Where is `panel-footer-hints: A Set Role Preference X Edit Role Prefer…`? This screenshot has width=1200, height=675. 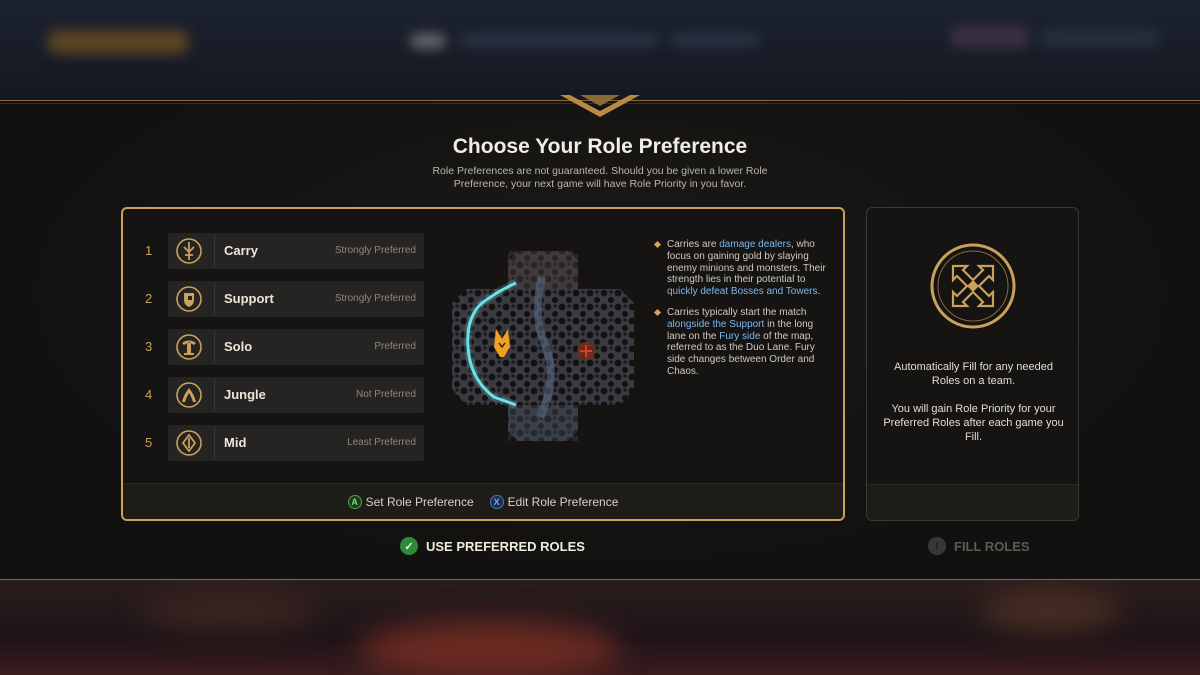 panel-footer-hints: A Set Role Preference X Edit Role Prefer… is located at coordinates (483, 501).